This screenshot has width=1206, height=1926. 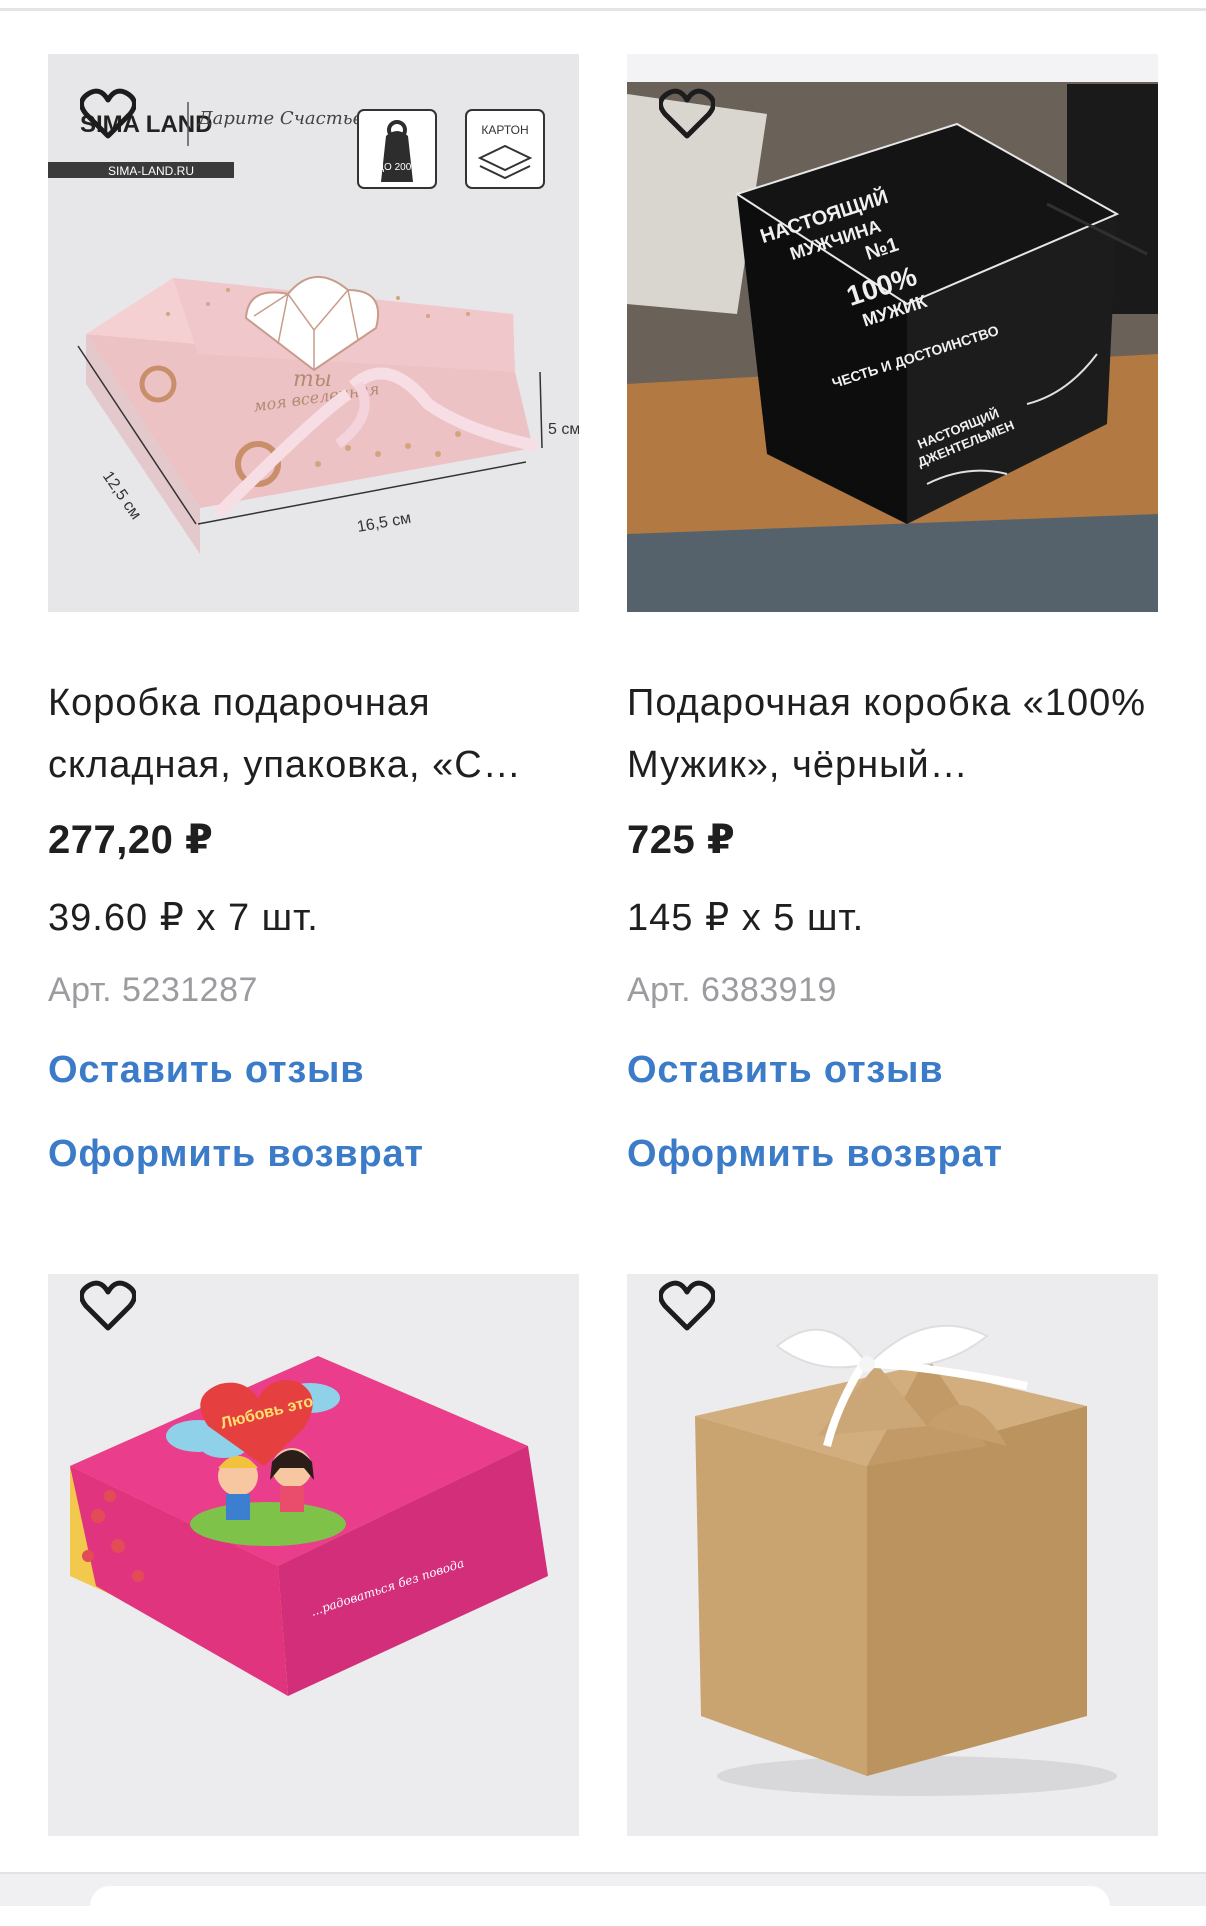 I want to click on brand-tagline: Дарите Счастье, so click(x=280, y=118).